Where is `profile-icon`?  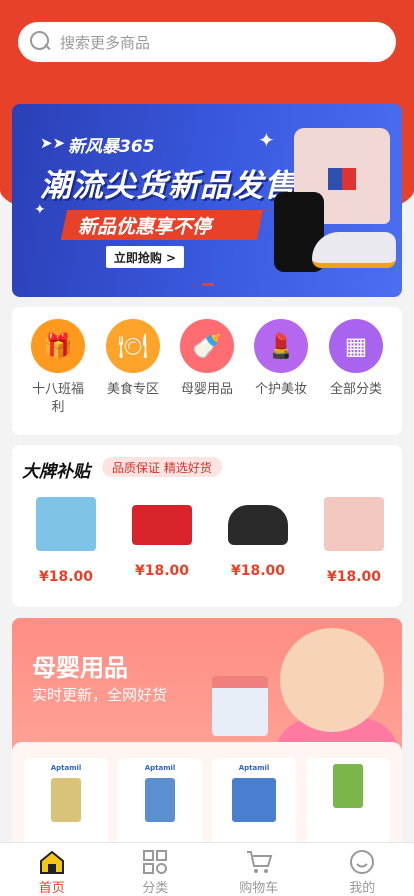 profile-icon is located at coordinates (362, 862).